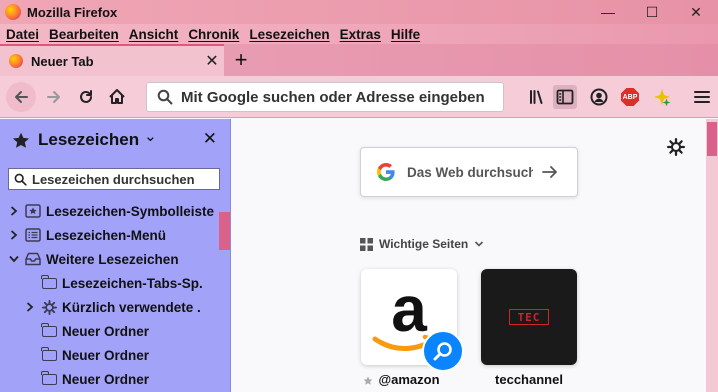 This screenshot has height=392, width=718. I want to click on title-bar: Mozilla Firefox — ☐ ✕, so click(359, 12).